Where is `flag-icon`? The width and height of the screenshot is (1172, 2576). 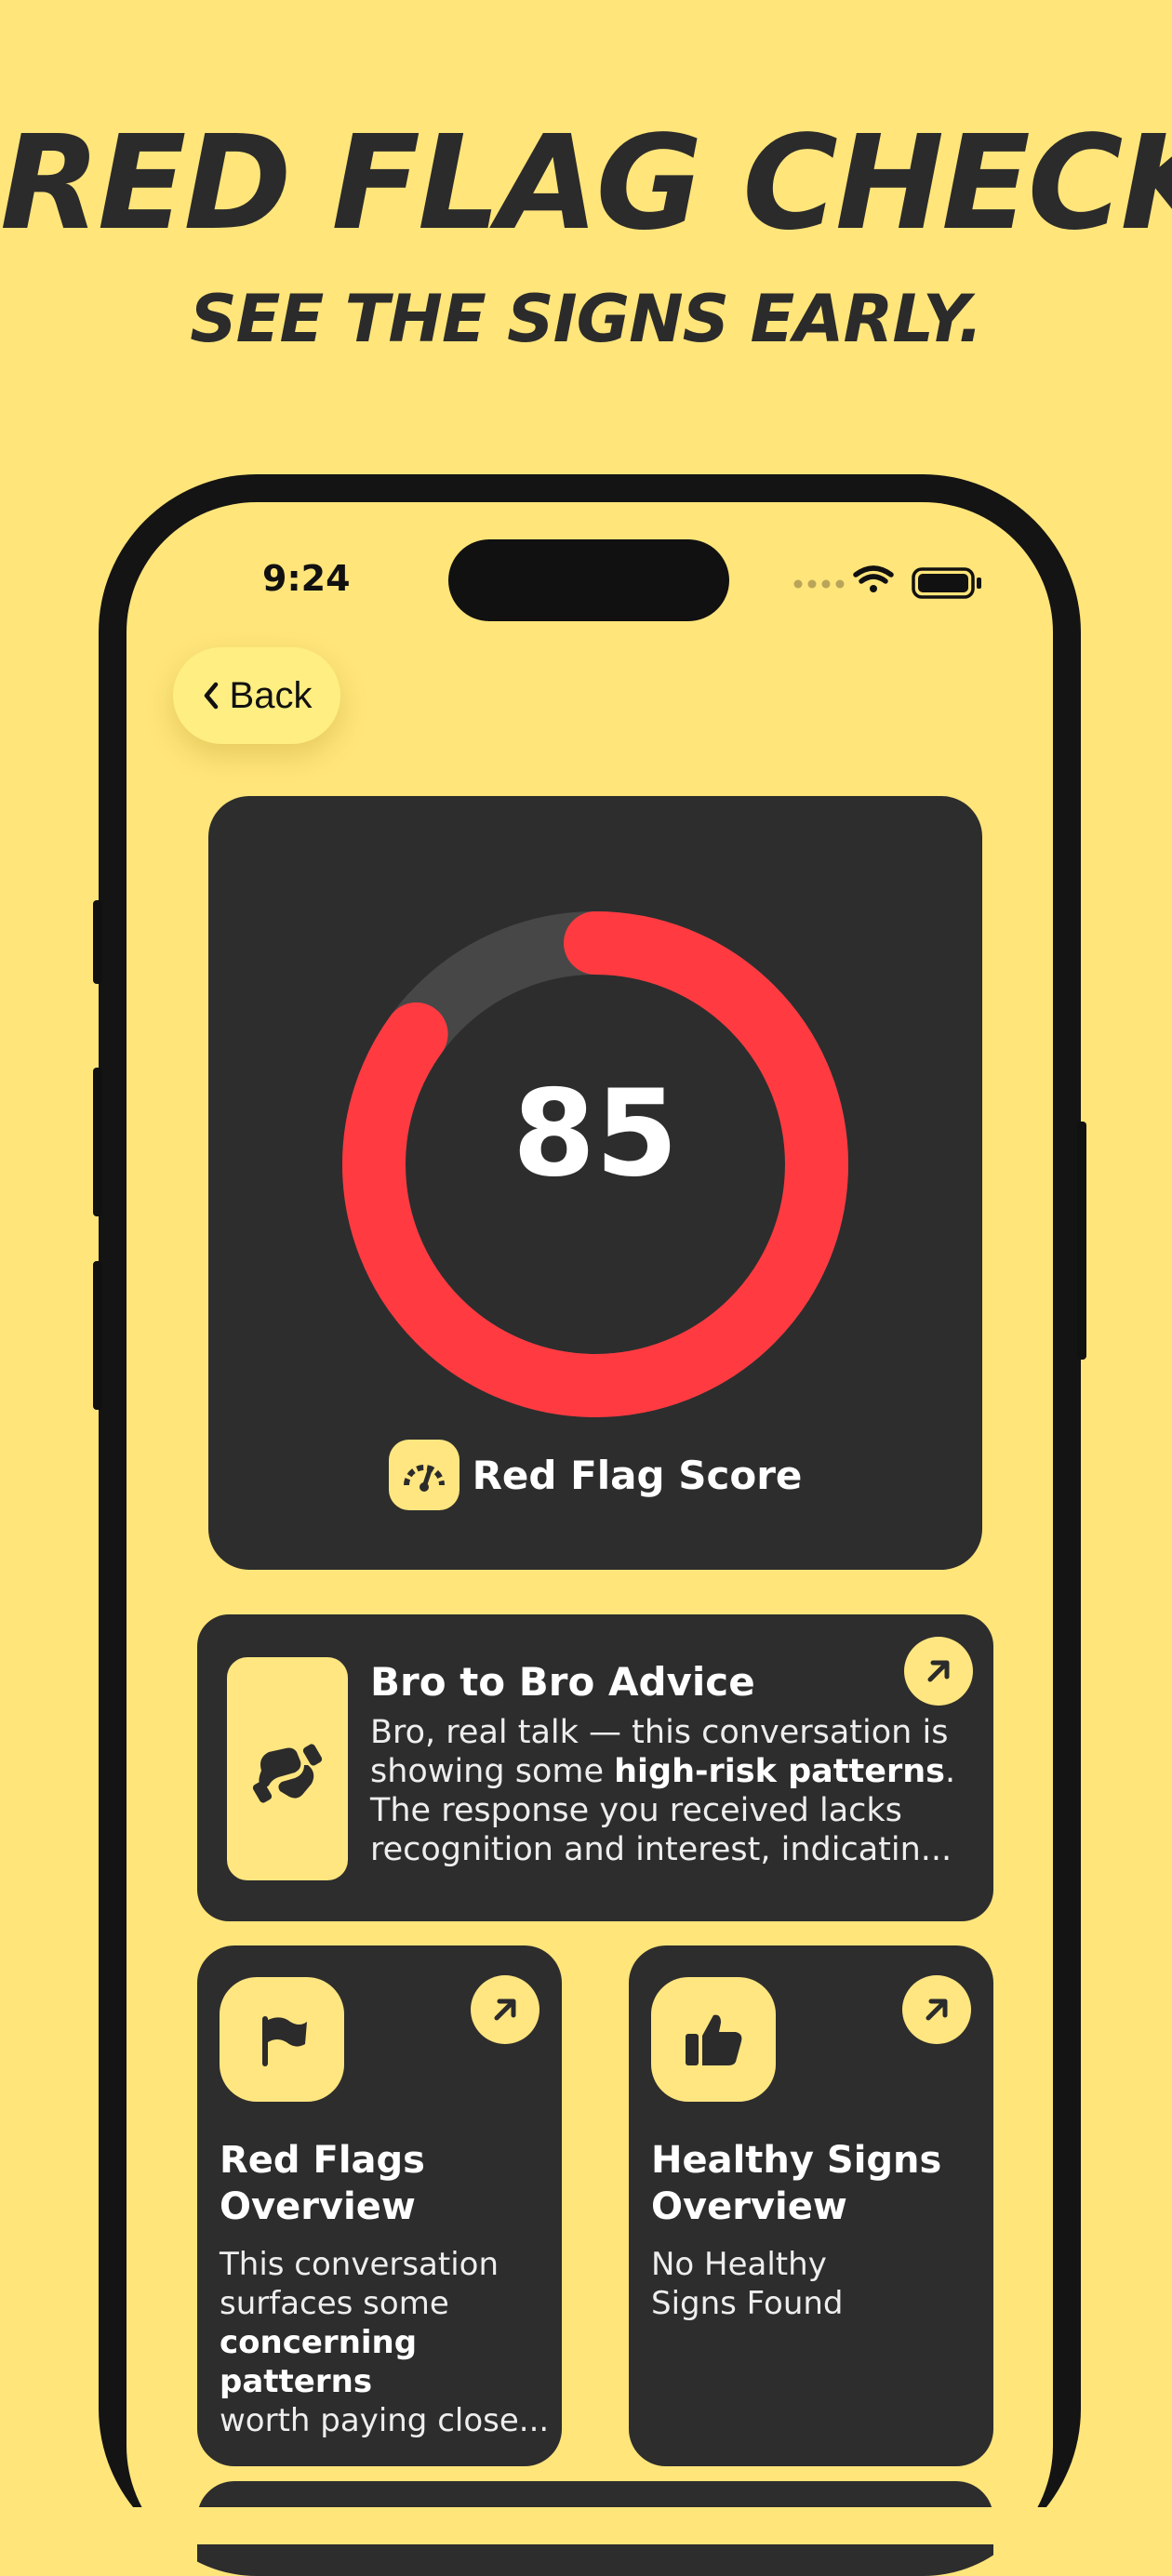
flag-icon is located at coordinates (284, 2041).